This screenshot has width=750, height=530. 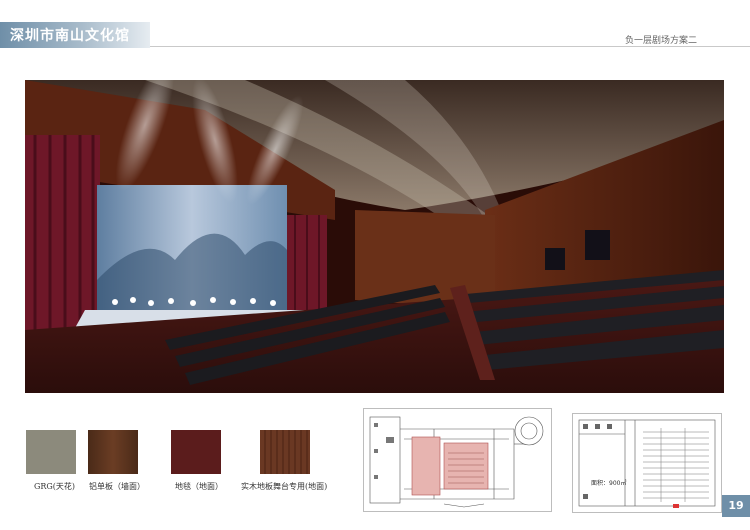 What do you see at coordinates (736, 506) in the screenshot?
I see `page-number: 19` at bounding box center [736, 506].